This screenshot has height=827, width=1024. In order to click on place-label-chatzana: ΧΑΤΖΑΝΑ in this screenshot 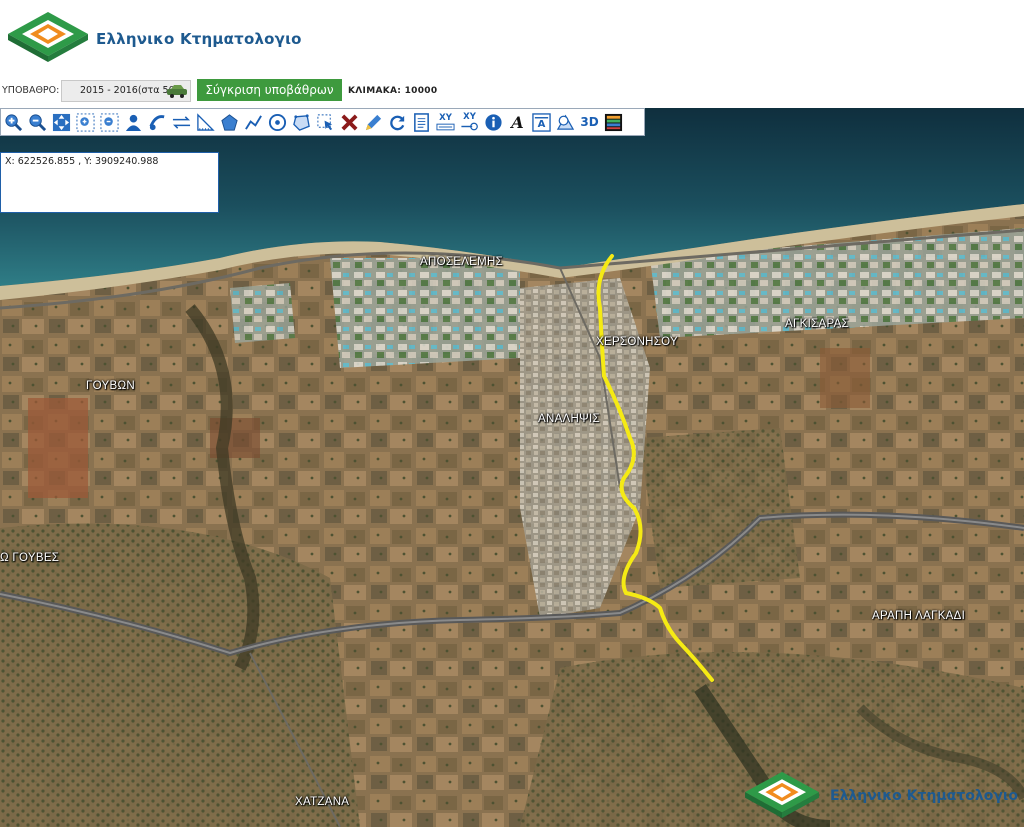, I will do `click(322, 802)`.